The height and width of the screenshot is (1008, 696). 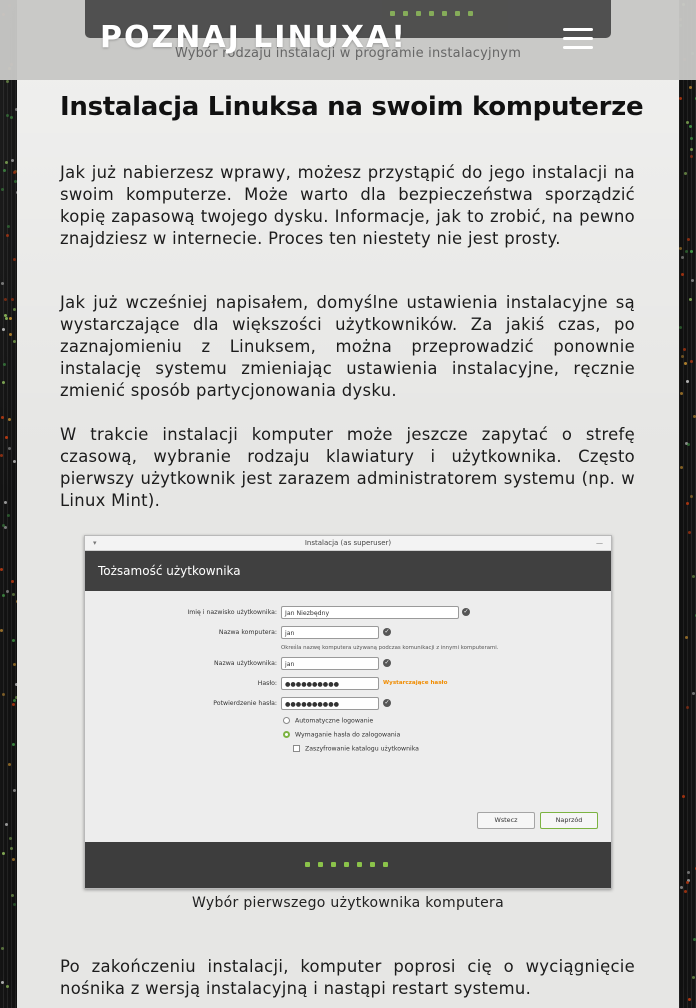 I want to click on window-titlebar: ▾ Instalacja (as superuser) —, so click(x=348, y=543).